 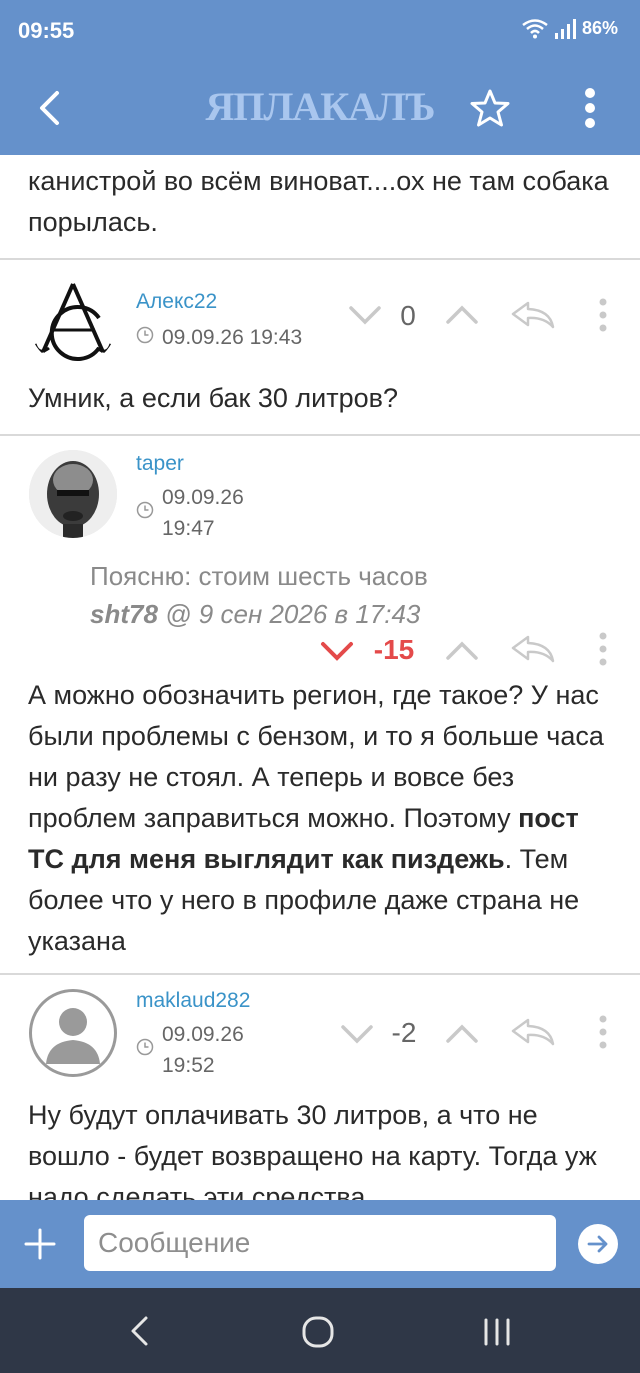 I want to click on status-bar: 09:55 86%, so click(x=320, y=30).